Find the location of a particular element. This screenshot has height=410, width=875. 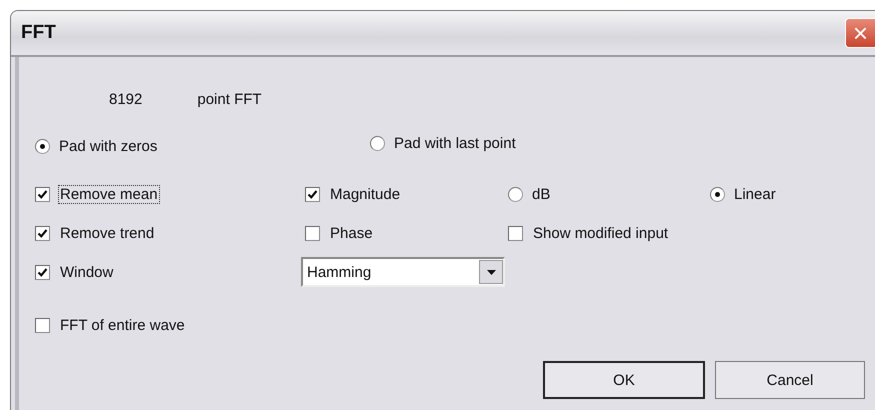

radio-button: dB is located at coordinates (529, 194).